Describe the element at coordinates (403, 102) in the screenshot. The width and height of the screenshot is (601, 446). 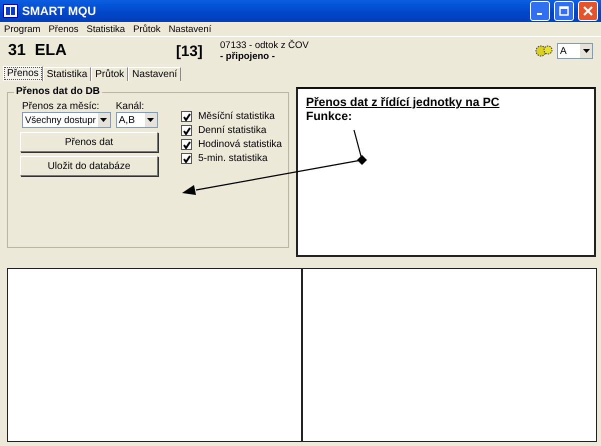
I see `help-title: Přenos dat z řídící jednotky na PC` at that location.